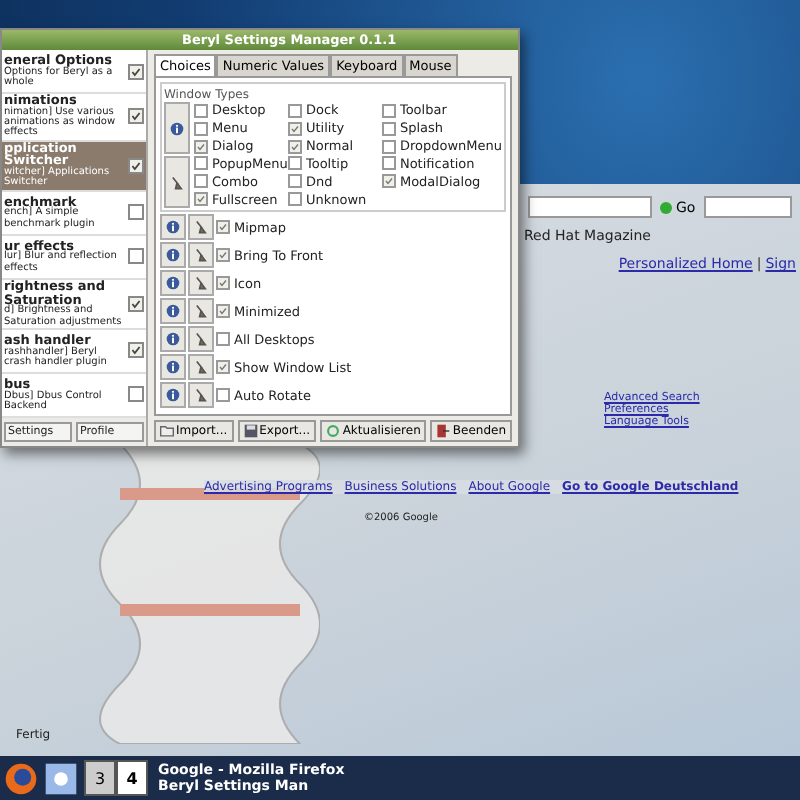 This screenshot has width=800, height=800. I want to click on globe-icon, so click(21, 778).